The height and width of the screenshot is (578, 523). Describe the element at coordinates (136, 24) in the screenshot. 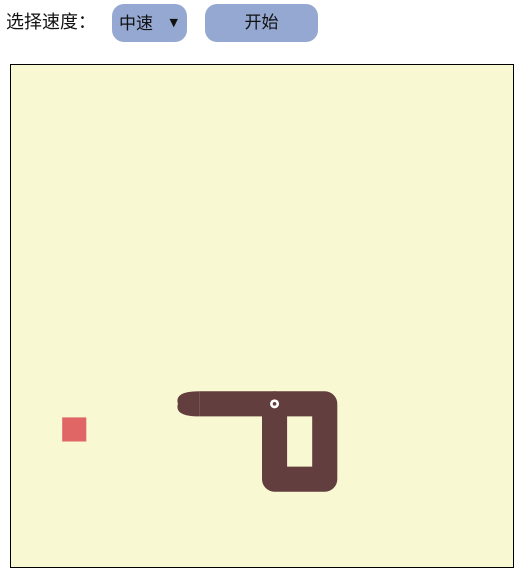

I see `speed-selected-value: 中速` at that location.